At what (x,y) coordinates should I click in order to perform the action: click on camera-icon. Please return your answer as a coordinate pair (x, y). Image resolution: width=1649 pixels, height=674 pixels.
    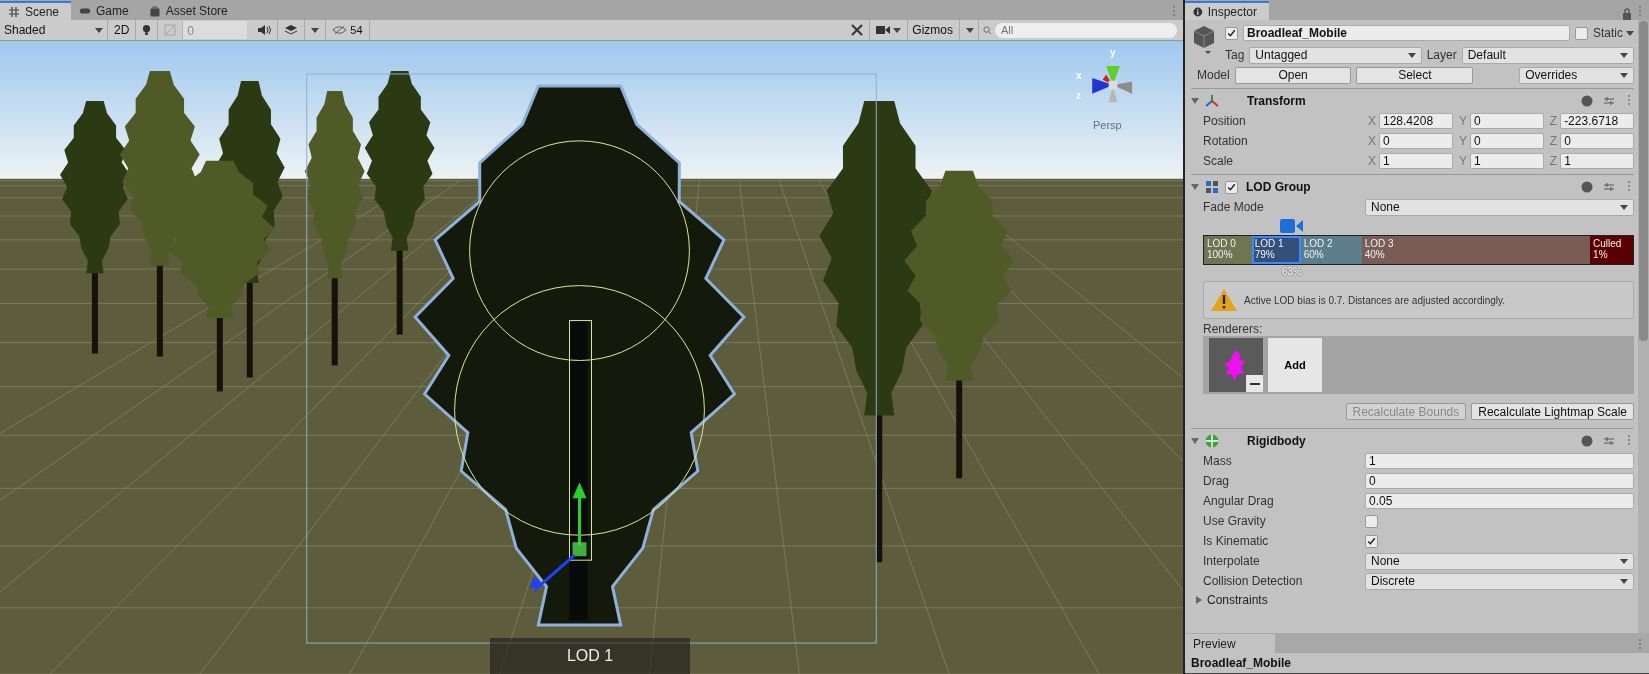
    Looking at the image, I should click on (883, 30).